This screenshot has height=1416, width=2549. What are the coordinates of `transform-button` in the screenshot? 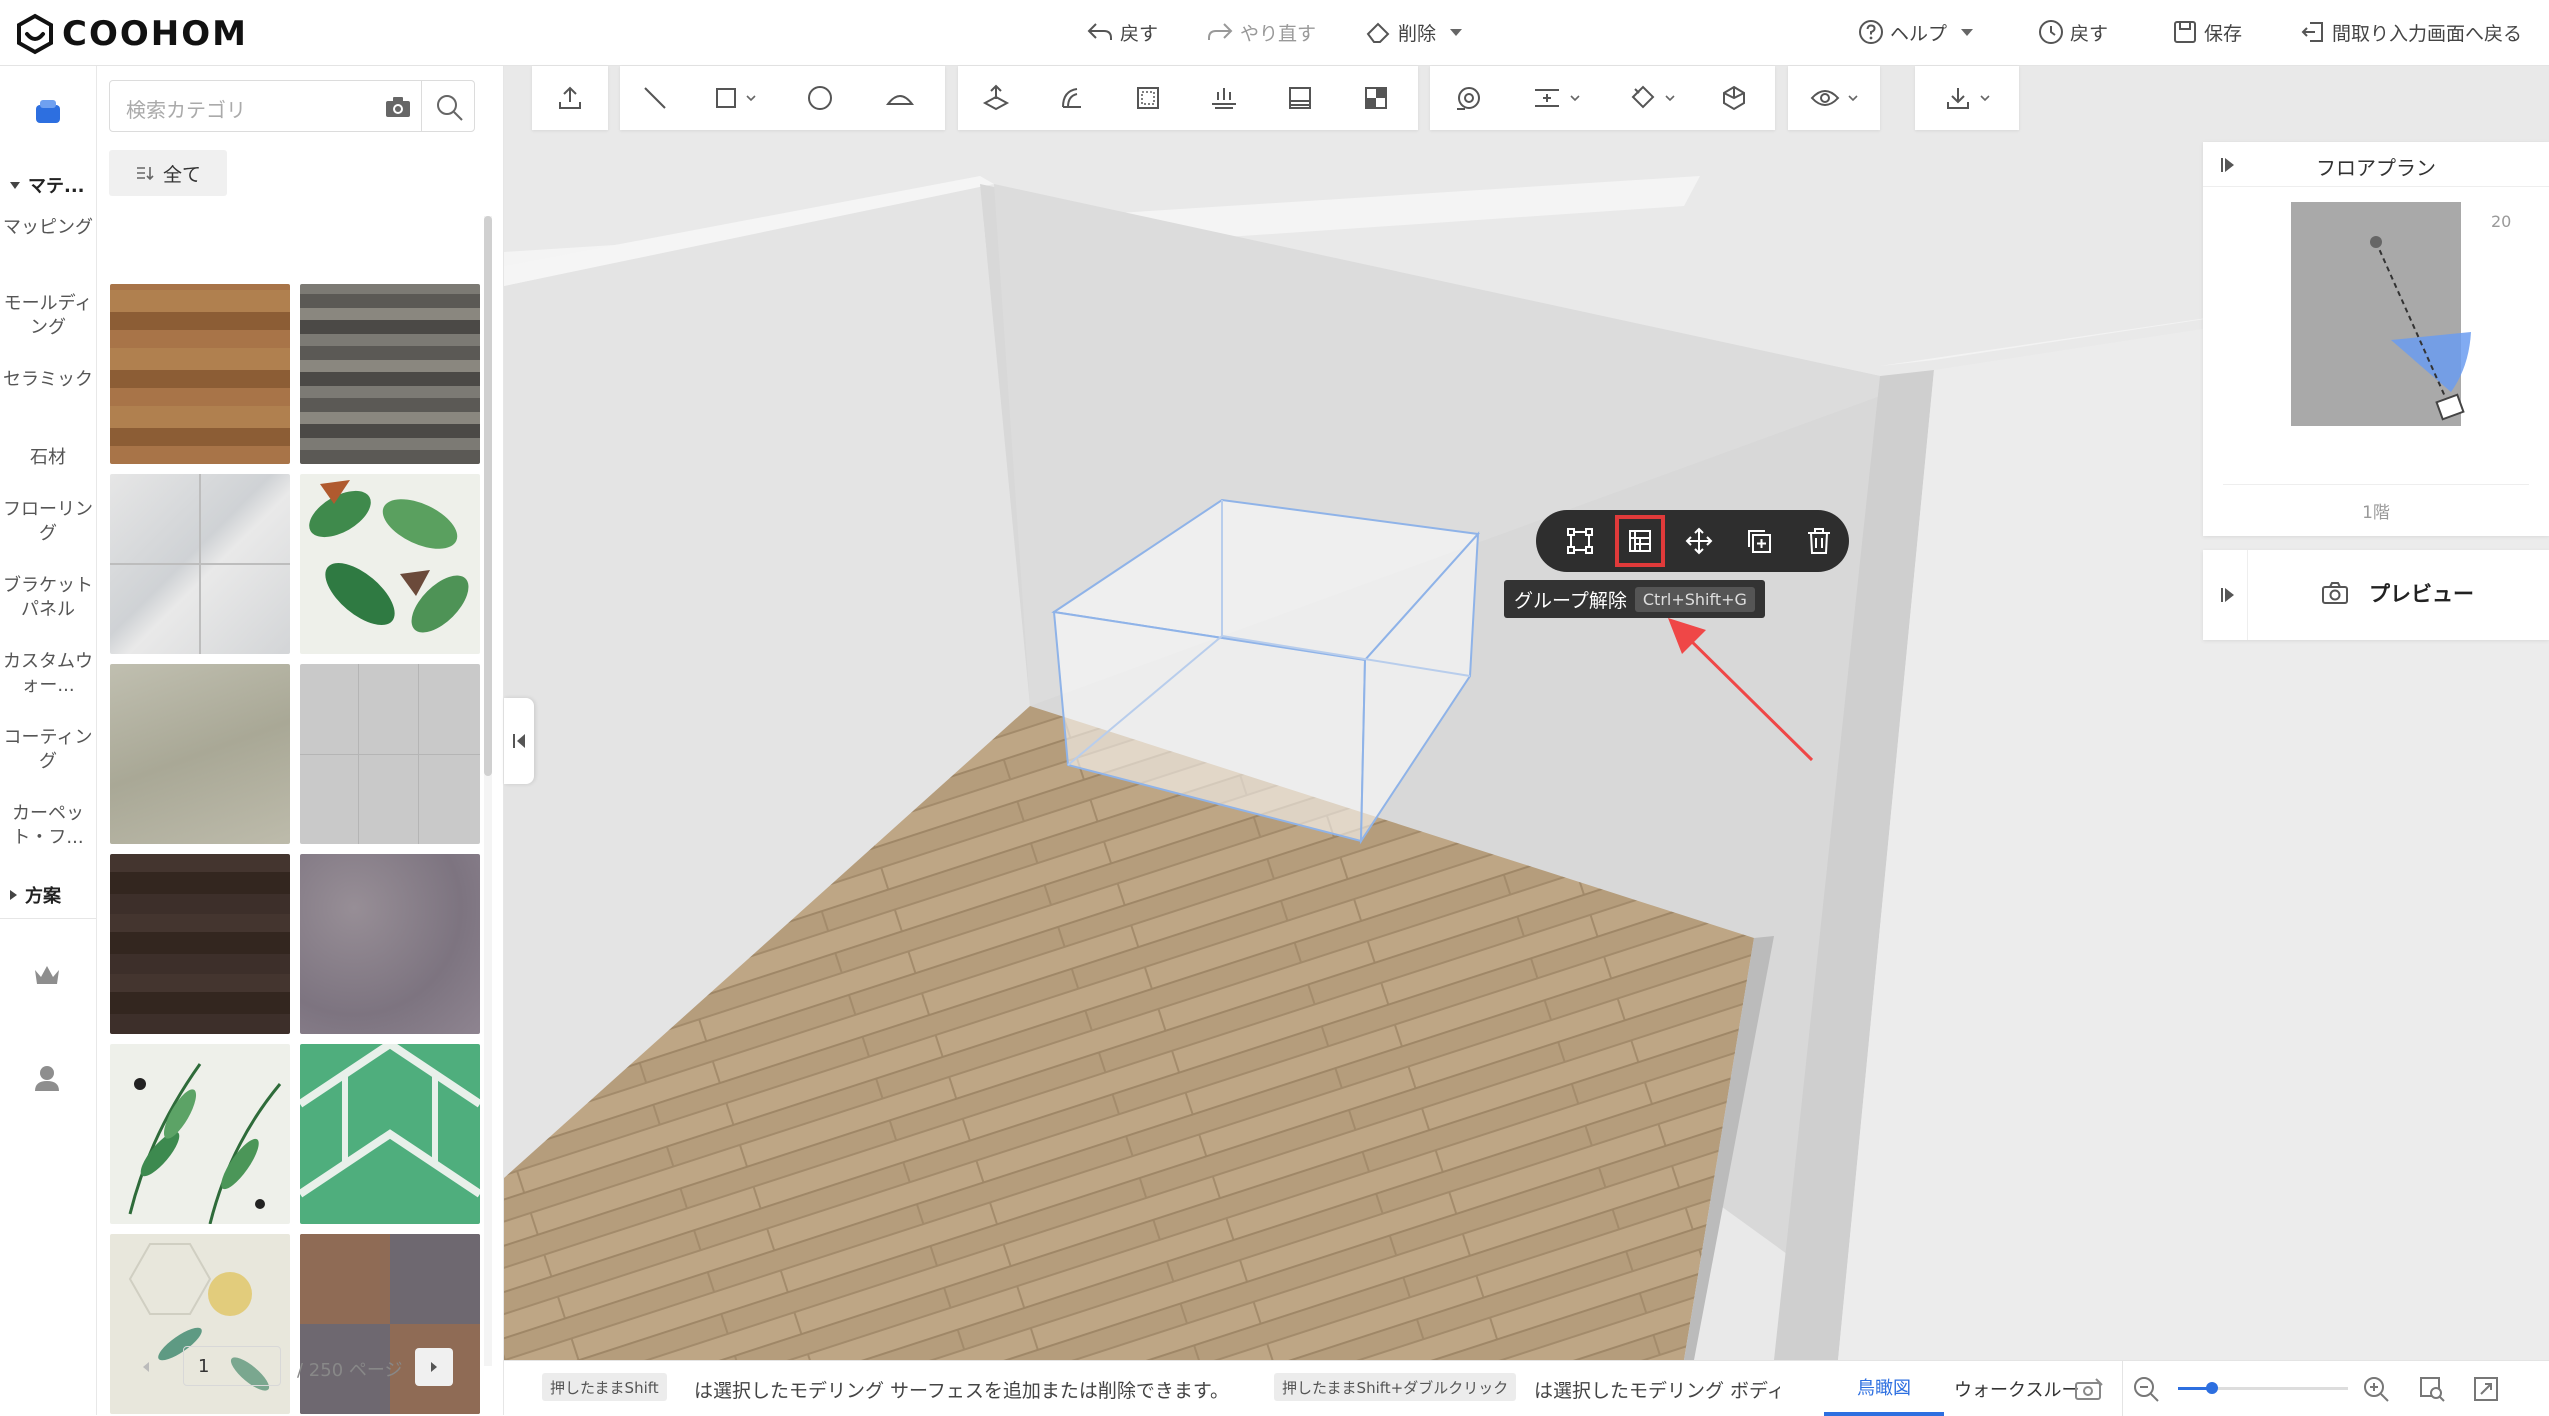 It's located at (1580, 541).